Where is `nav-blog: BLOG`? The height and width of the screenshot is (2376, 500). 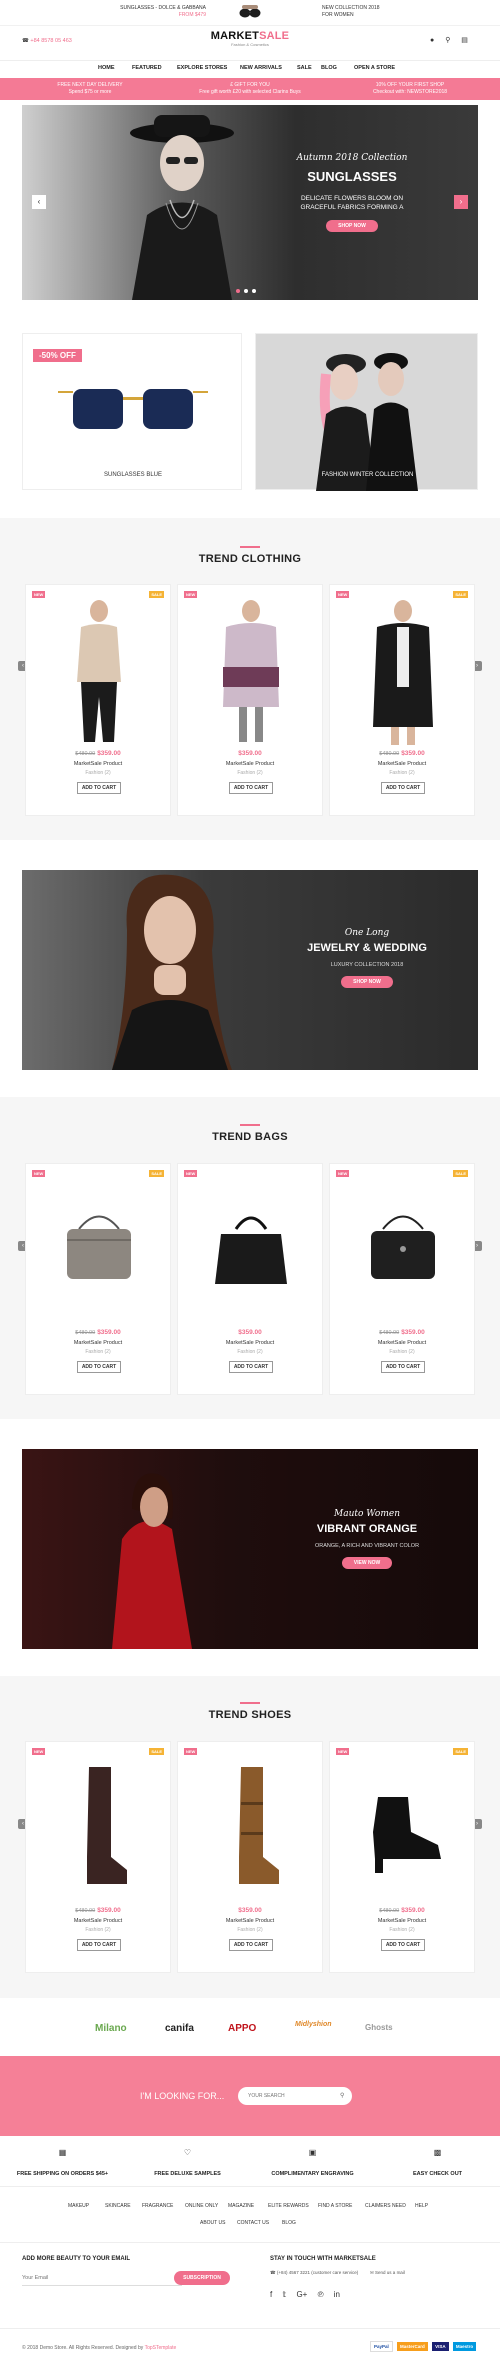 nav-blog: BLOG is located at coordinates (329, 68).